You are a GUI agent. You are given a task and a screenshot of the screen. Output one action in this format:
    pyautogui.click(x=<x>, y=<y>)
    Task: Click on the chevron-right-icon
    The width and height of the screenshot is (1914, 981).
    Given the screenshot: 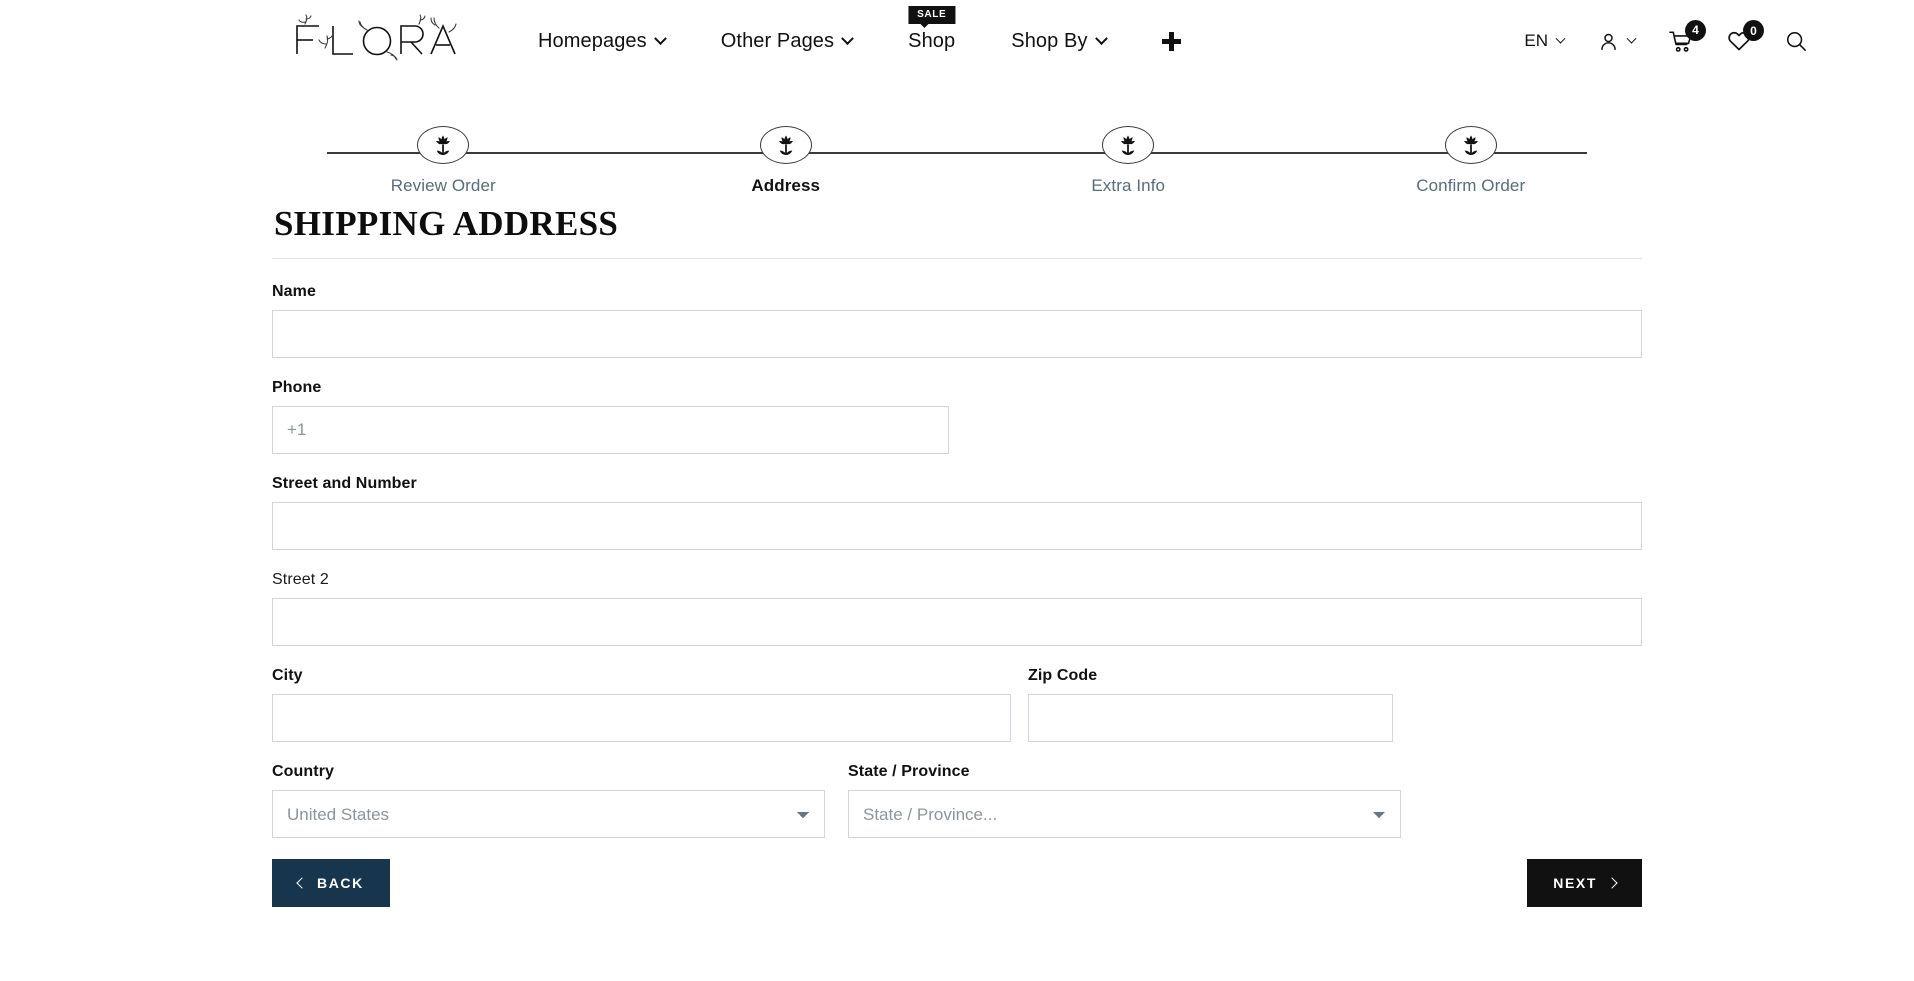 What is the action you would take?
    pyautogui.click(x=1612, y=883)
    